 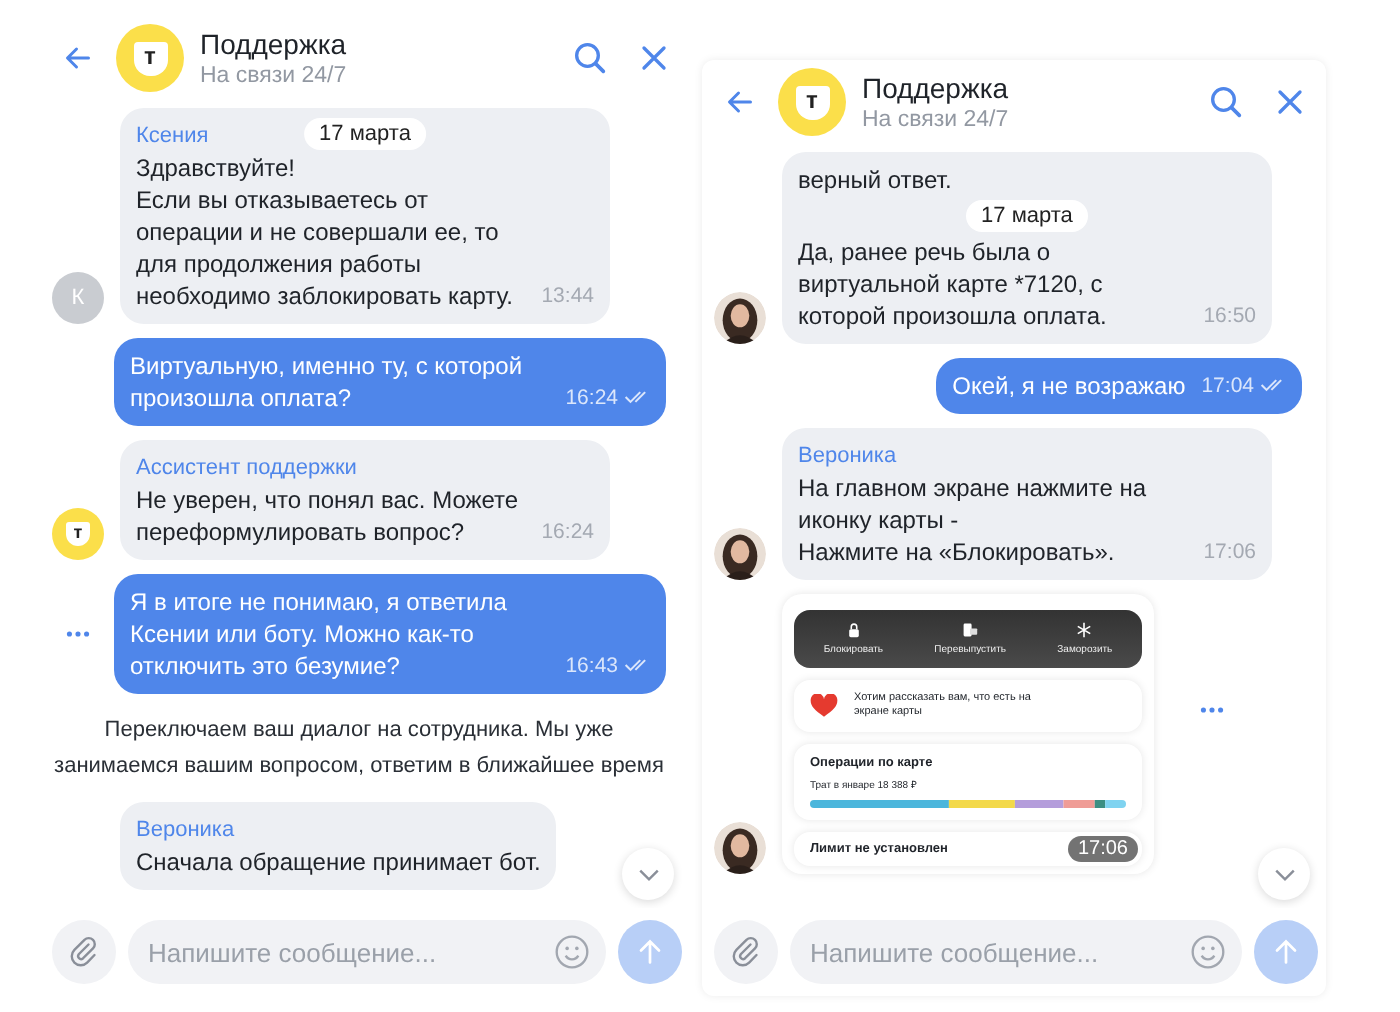 What do you see at coordinates (567, 297) in the screenshot?
I see `message-time: 13:44` at bounding box center [567, 297].